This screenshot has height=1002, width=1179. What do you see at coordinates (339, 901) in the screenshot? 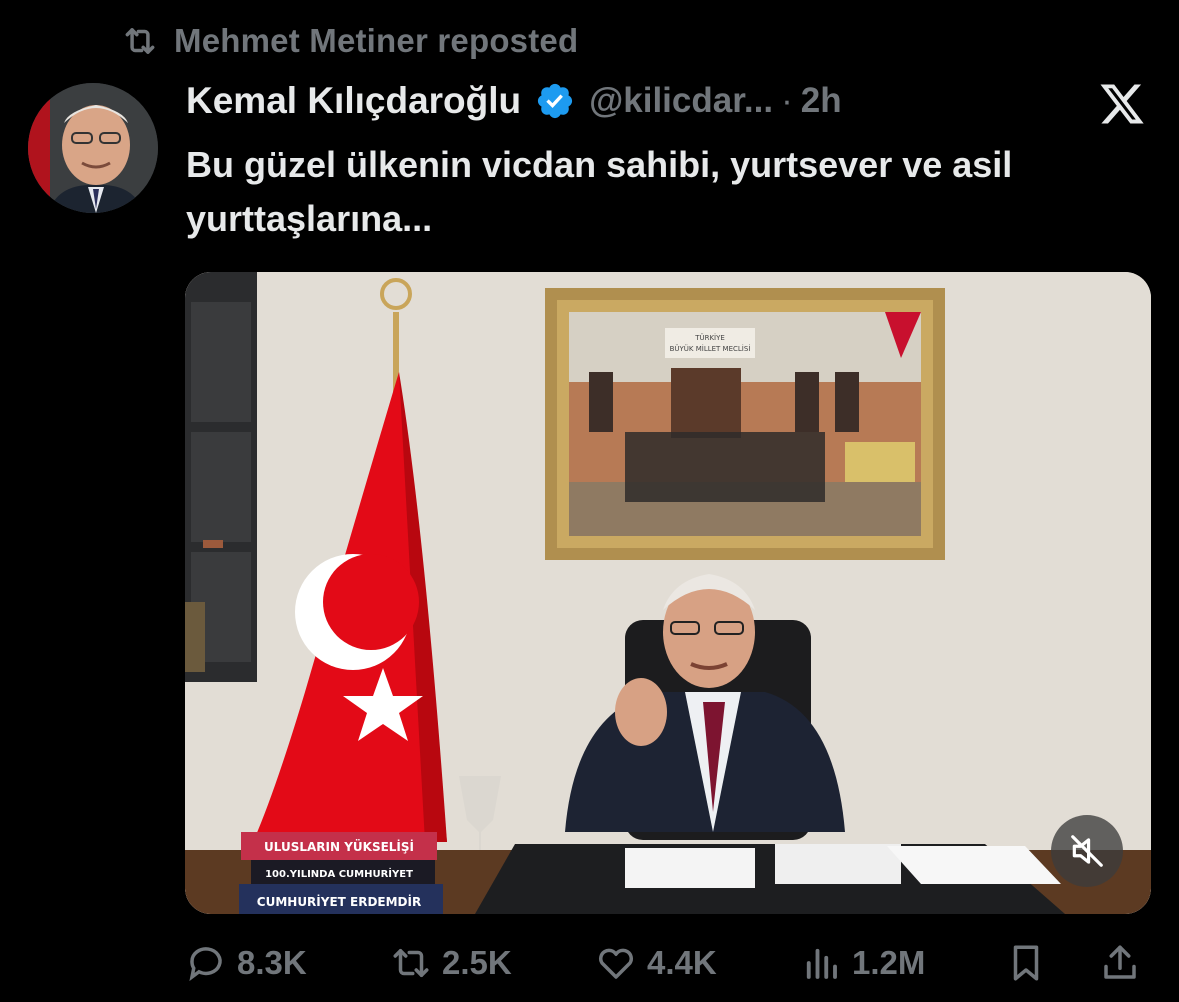
I see `book-title-3: CUMHURİYET ERDEMDİR` at bounding box center [339, 901].